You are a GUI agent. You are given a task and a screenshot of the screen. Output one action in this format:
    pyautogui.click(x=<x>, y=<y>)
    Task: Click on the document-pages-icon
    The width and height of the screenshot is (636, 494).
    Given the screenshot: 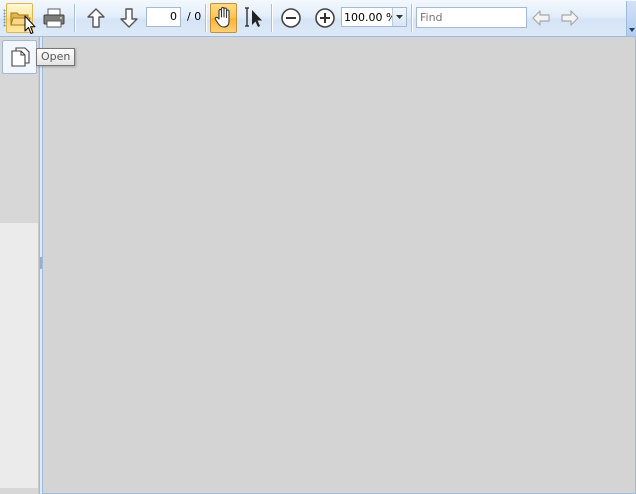 What is the action you would take?
    pyautogui.click(x=20, y=57)
    